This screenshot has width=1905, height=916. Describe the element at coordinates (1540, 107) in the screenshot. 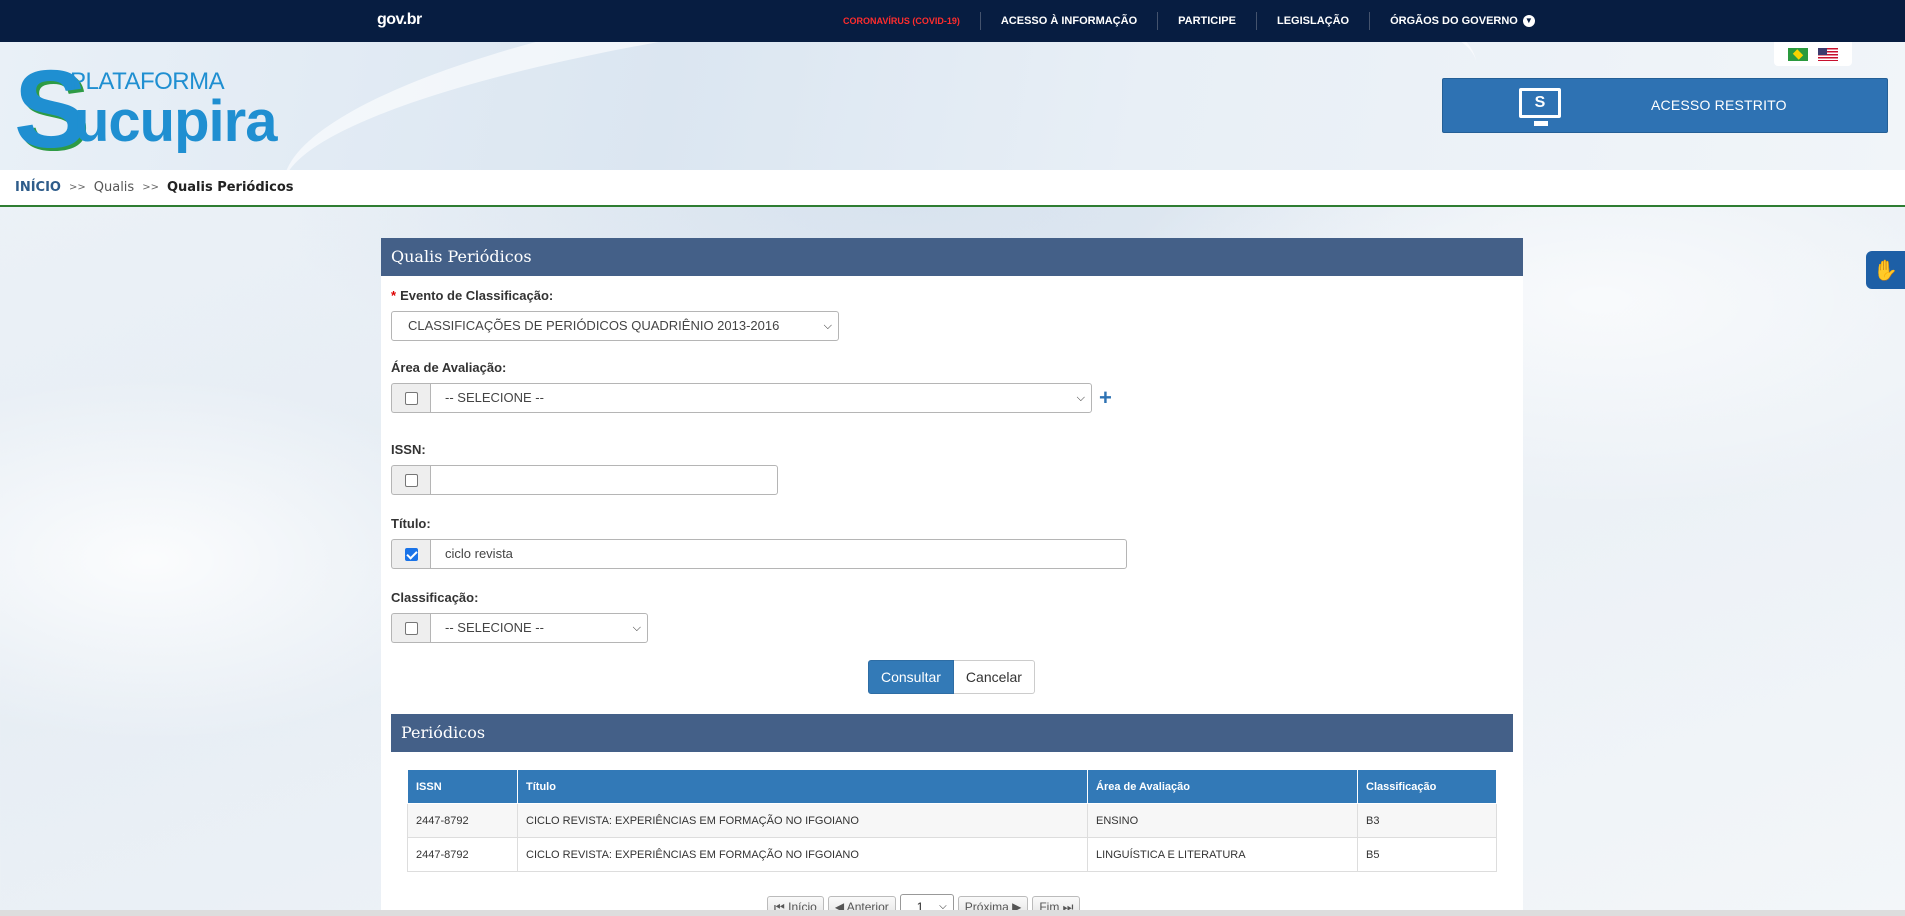

I see `monitor-icon: S` at that location.